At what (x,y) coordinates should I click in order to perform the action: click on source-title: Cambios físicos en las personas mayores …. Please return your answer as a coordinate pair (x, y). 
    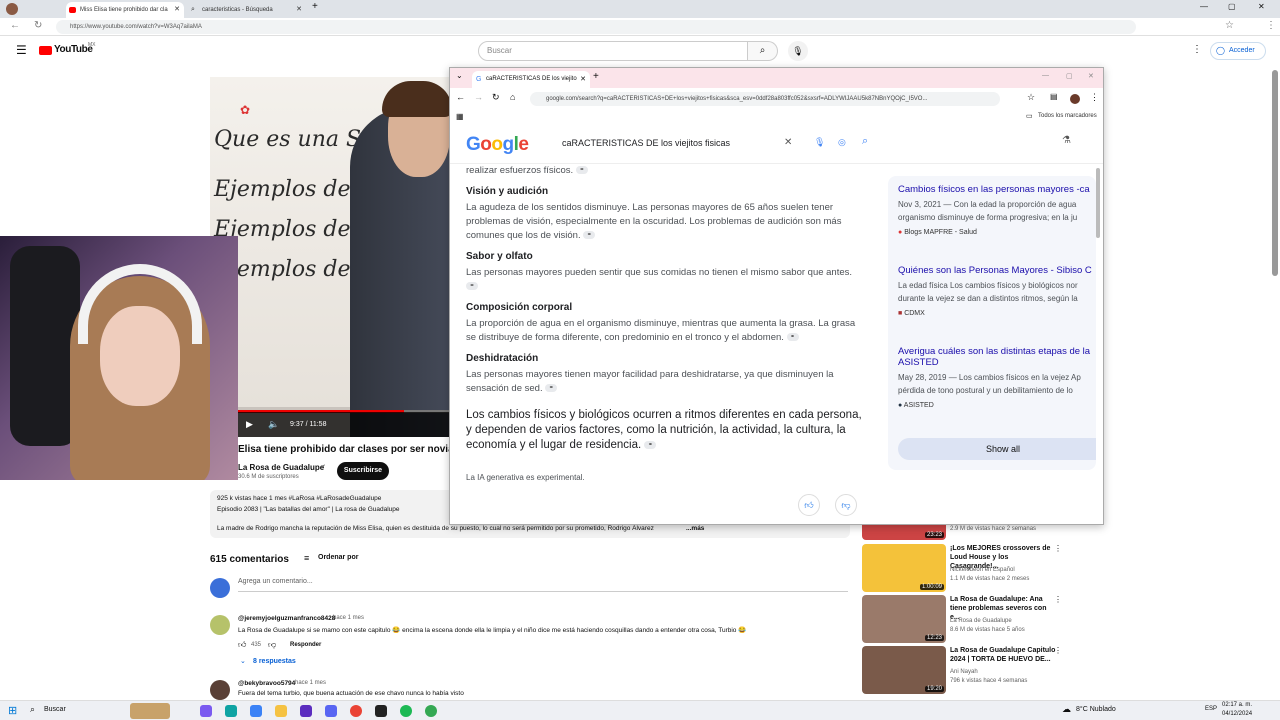
    Looking at the image, I should click on (997, 189).